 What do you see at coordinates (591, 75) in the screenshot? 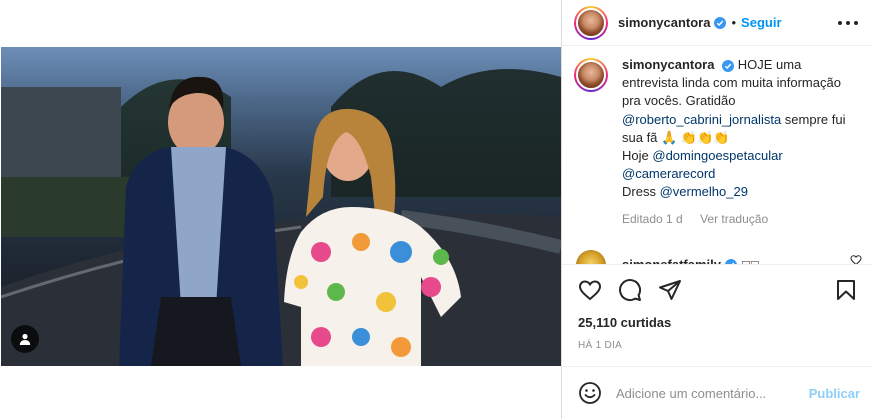
I see `caption-avatar` at bounding box center [591, 75].